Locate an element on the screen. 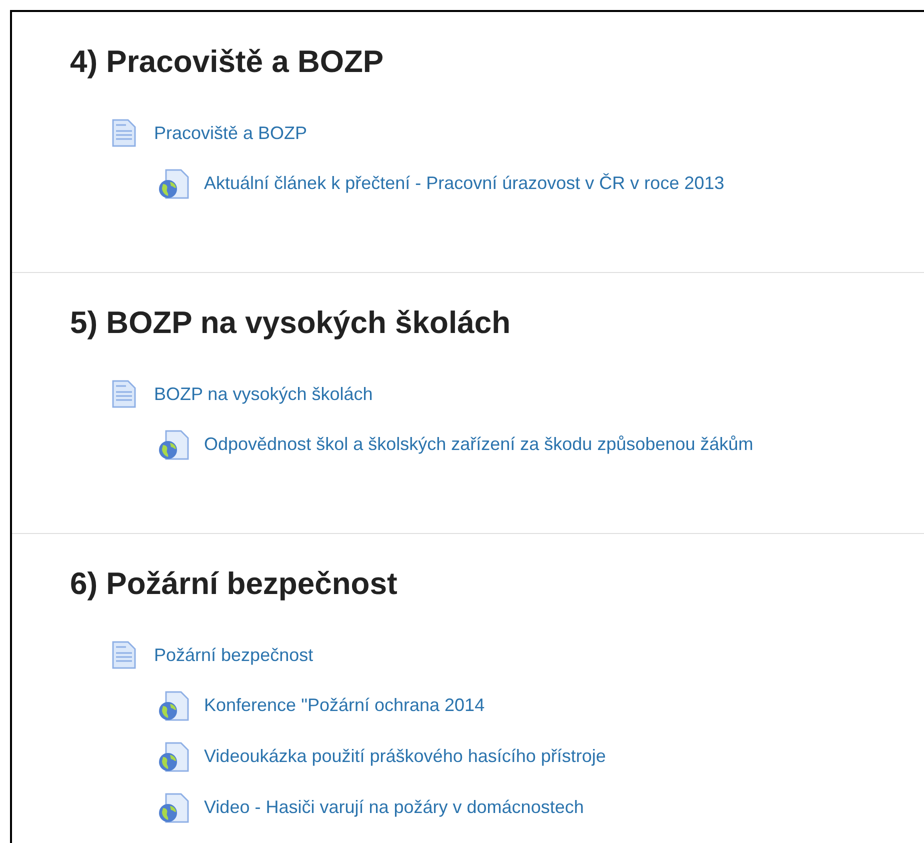 The width and height of the screenshot is (924, 843). section-heading: 6) Požární bezpečnost is located at coordinates (234, 584).